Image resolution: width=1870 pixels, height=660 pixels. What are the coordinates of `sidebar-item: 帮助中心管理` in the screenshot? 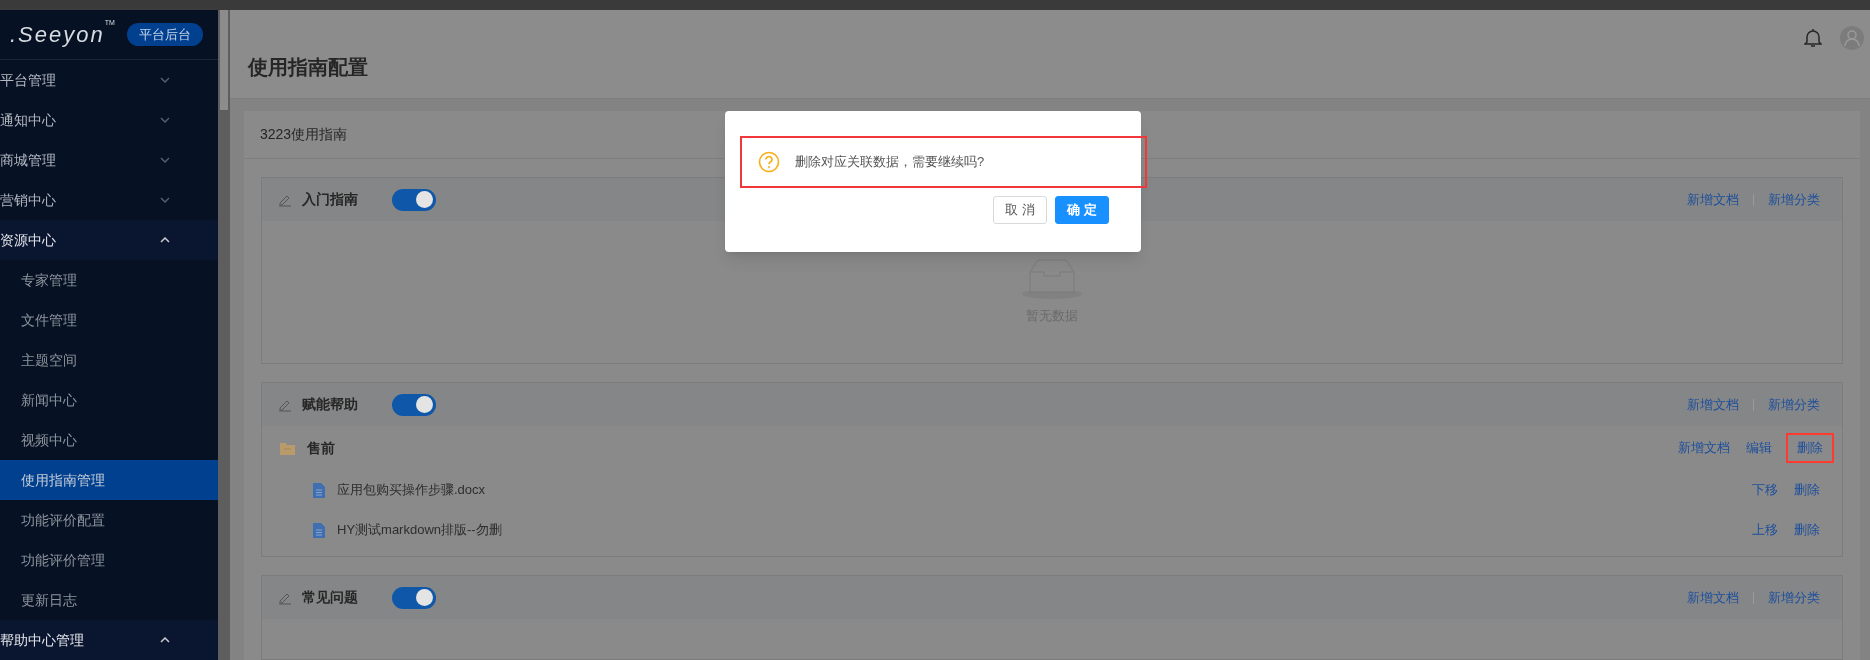 It's located at (109, 640).